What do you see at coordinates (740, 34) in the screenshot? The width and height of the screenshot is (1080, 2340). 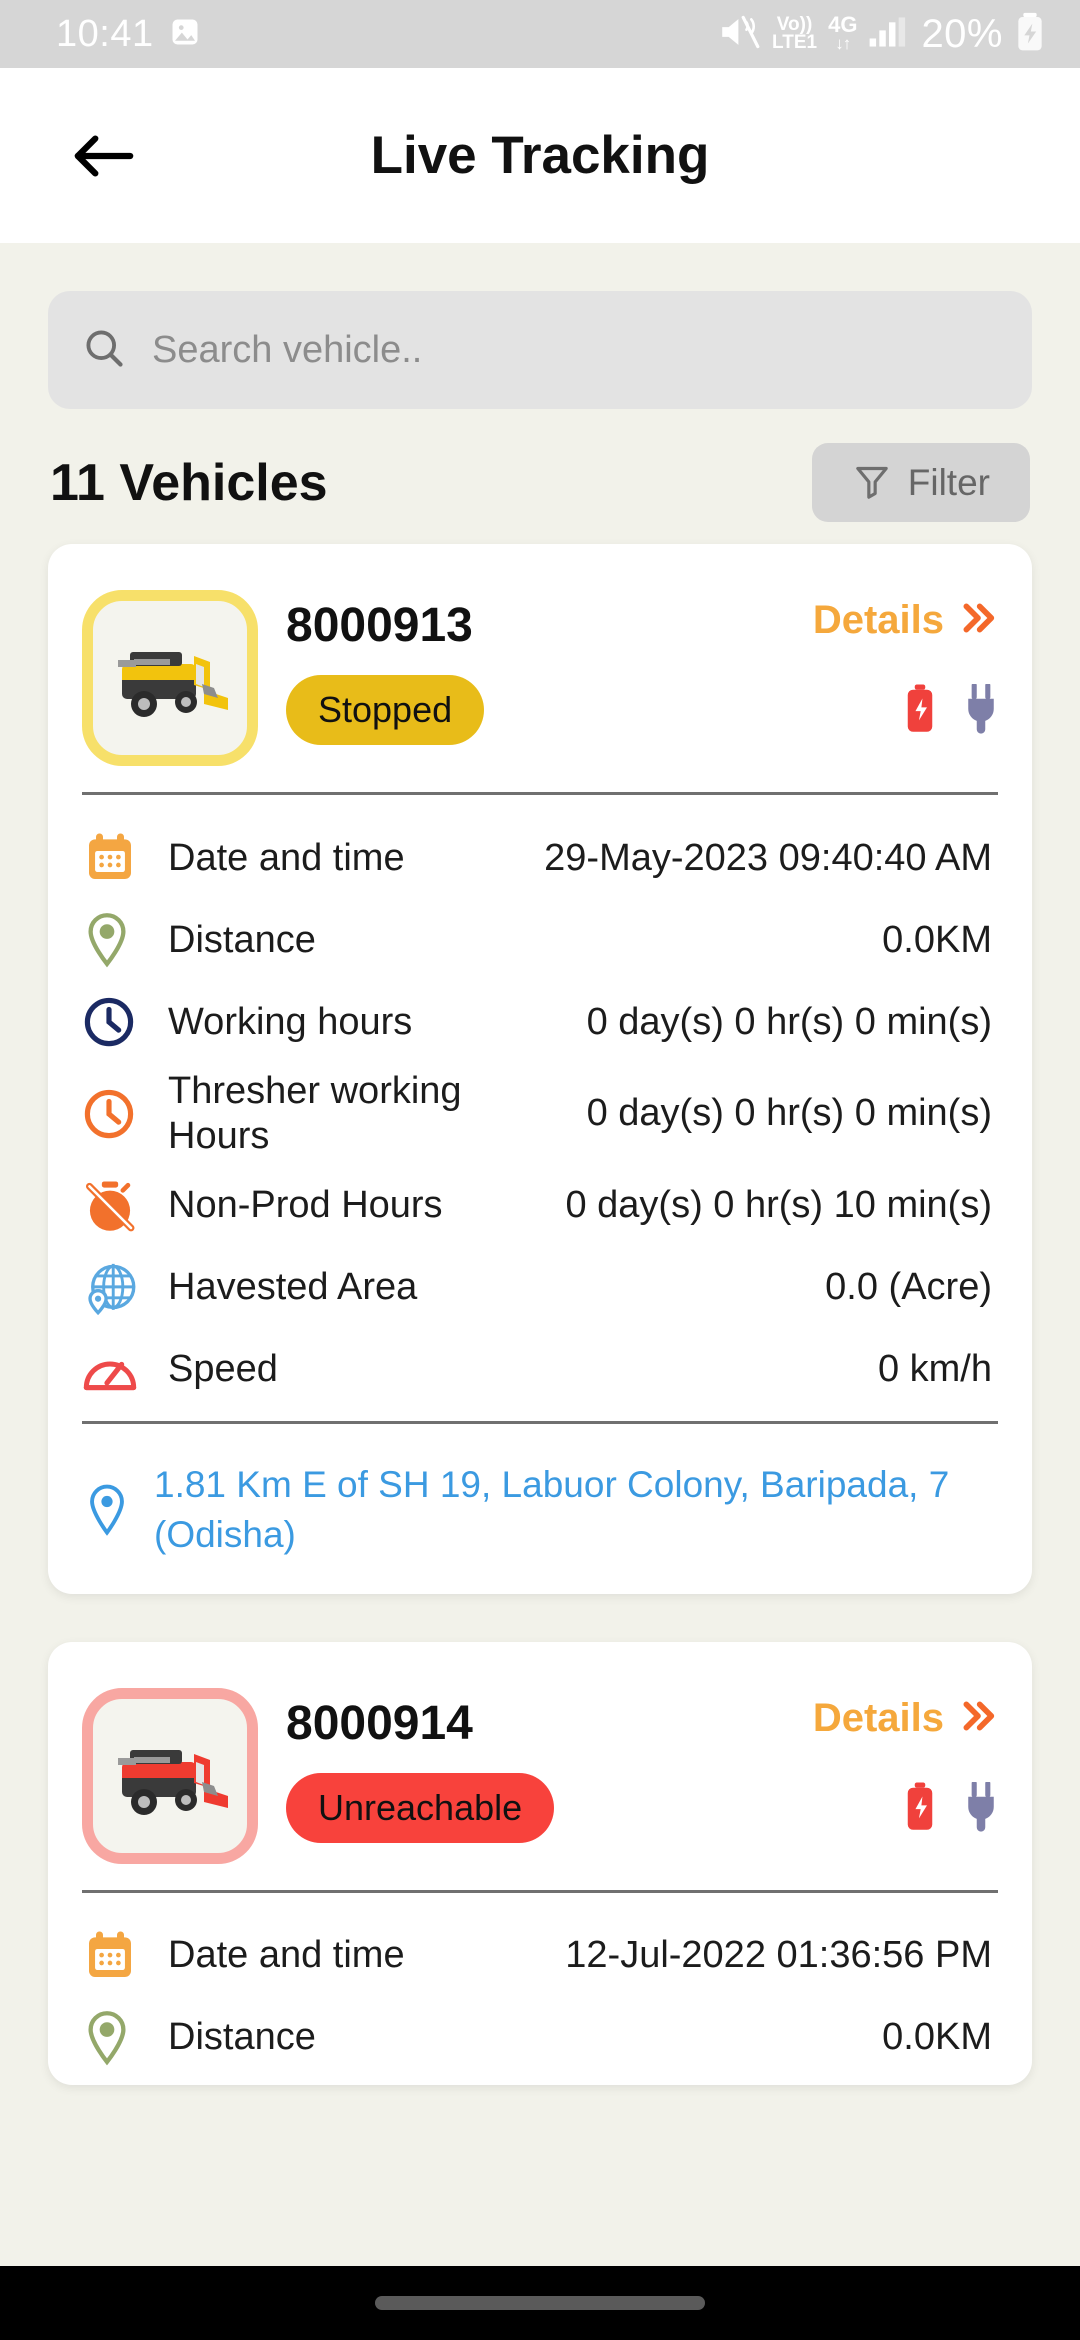 I see `mute-icon` at bounding box center [740, 34].